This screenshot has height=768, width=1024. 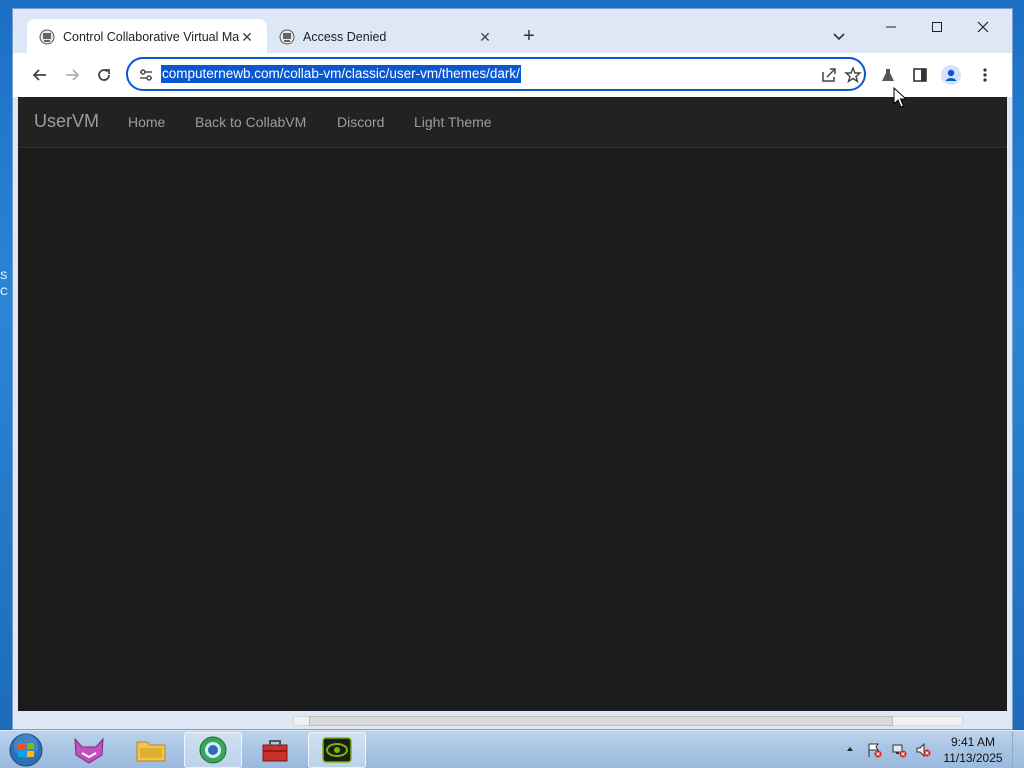 I want to click on profile-button, so click(x=951, y=75).